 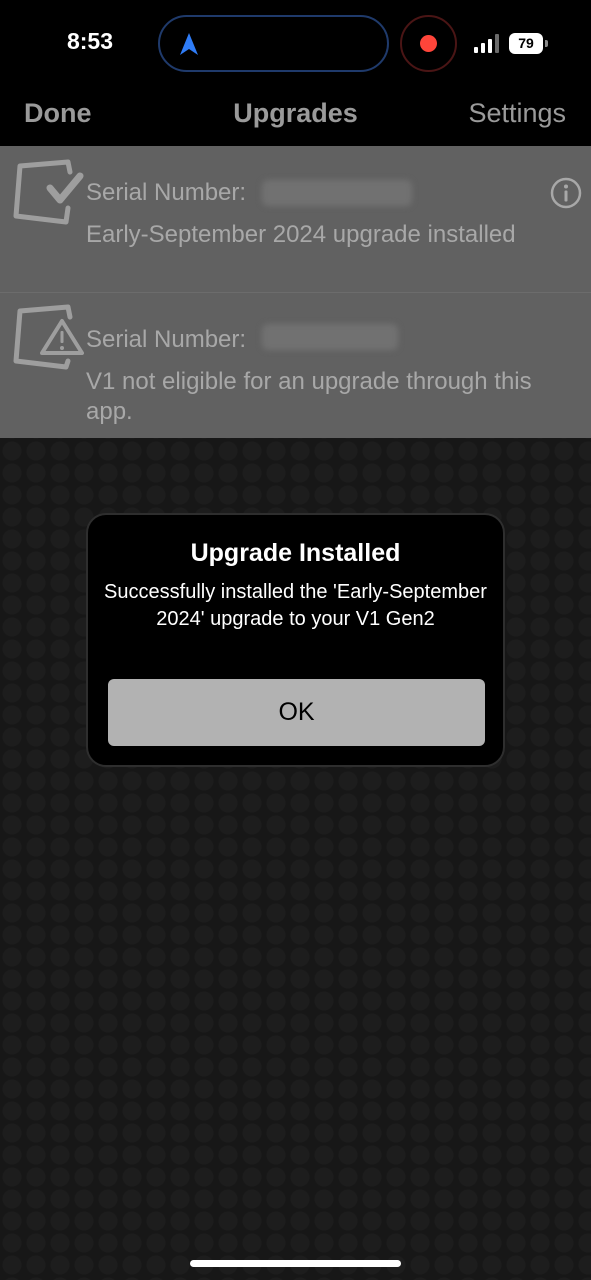 What do you see at coordinates (48, 337) in the screenshot?
I see `device-warning-icon` at bounding box center [48, 337].